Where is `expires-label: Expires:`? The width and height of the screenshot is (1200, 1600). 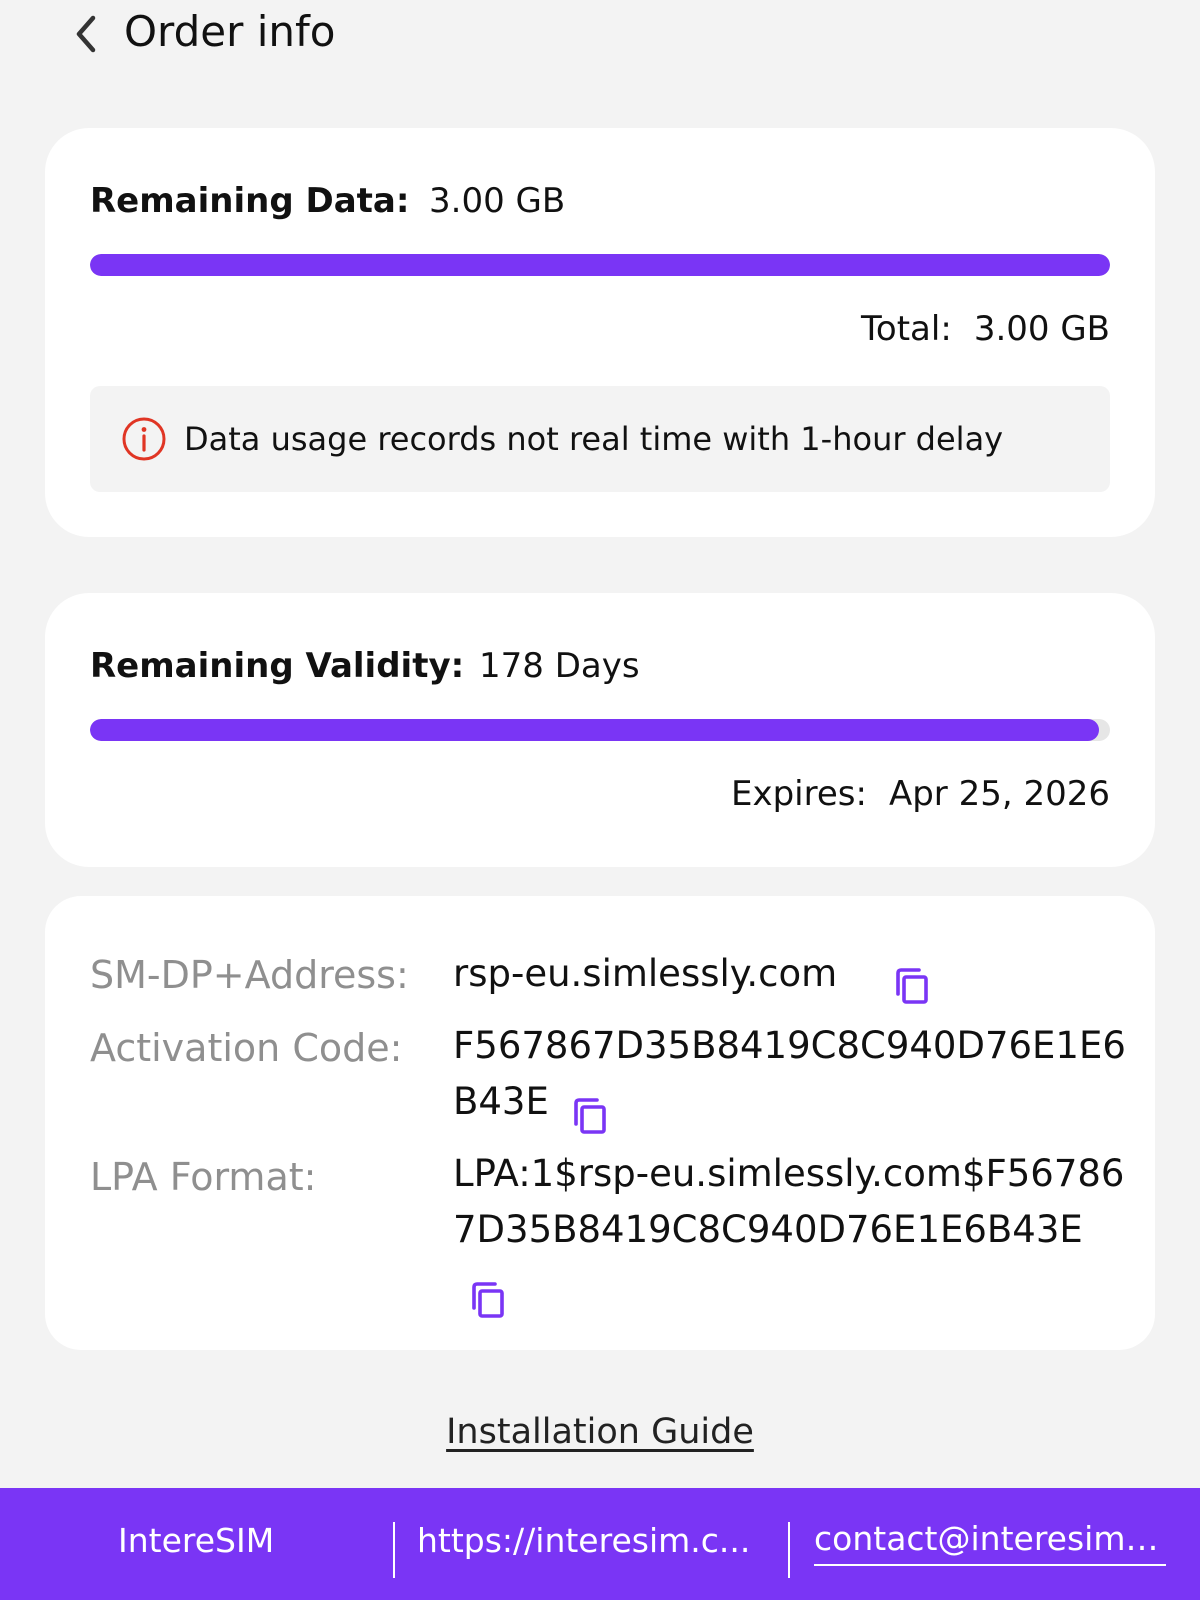
expires-label: Expires: is located at coordinates (799, 794).